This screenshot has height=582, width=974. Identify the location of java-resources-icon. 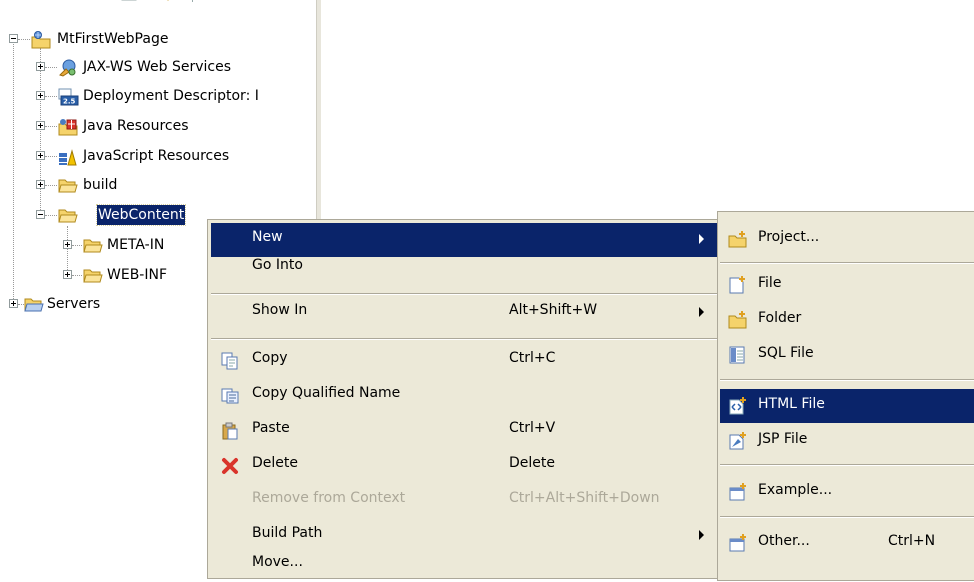
(68, 127).